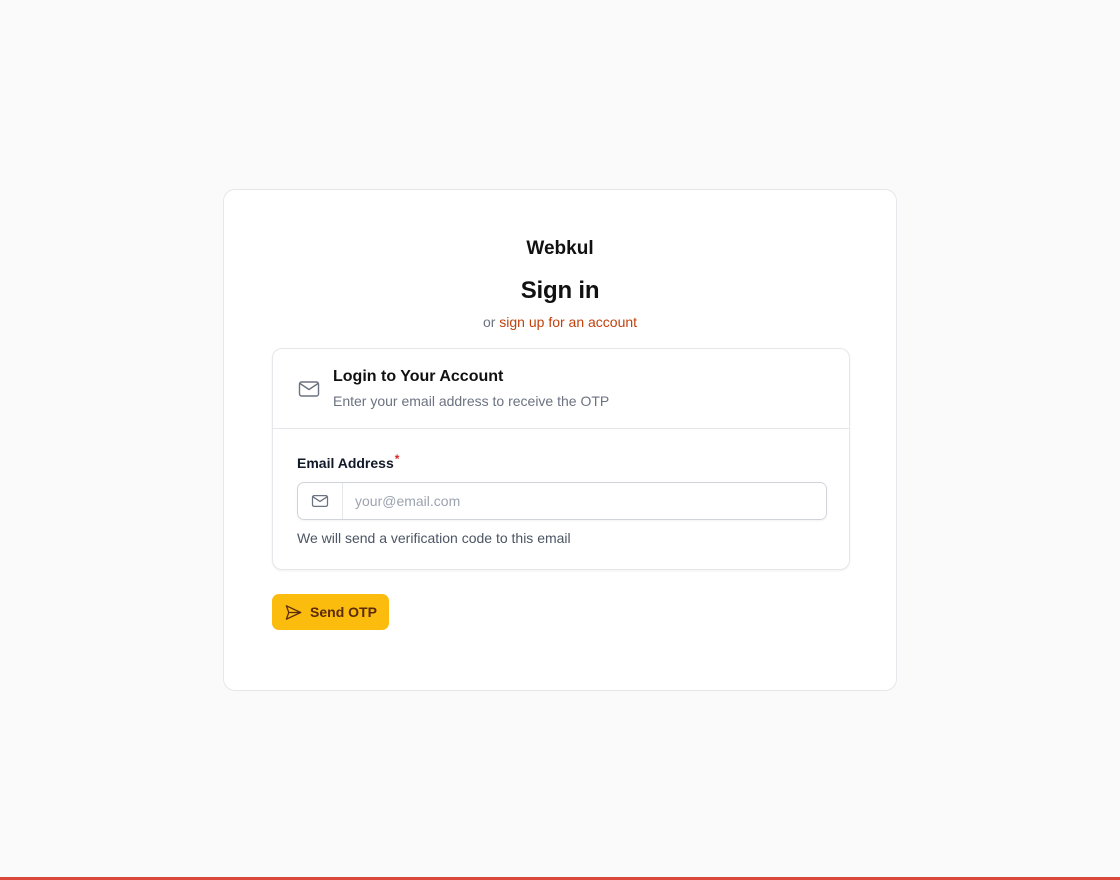 The image size is (1120, 880). I want to click on send-otp-button: Send OTP, so click(330, 612).